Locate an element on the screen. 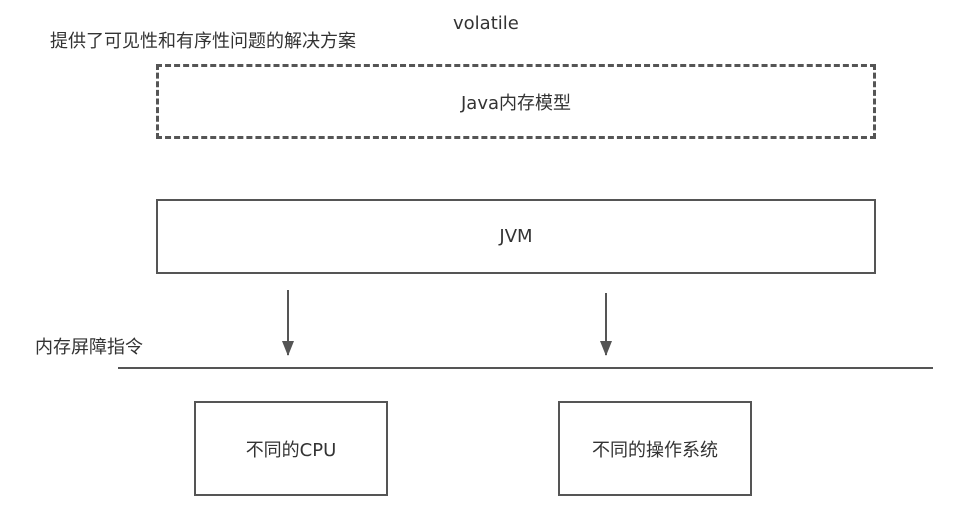  cpu-box: 不同的CPU is located at coordinates (291, 448).